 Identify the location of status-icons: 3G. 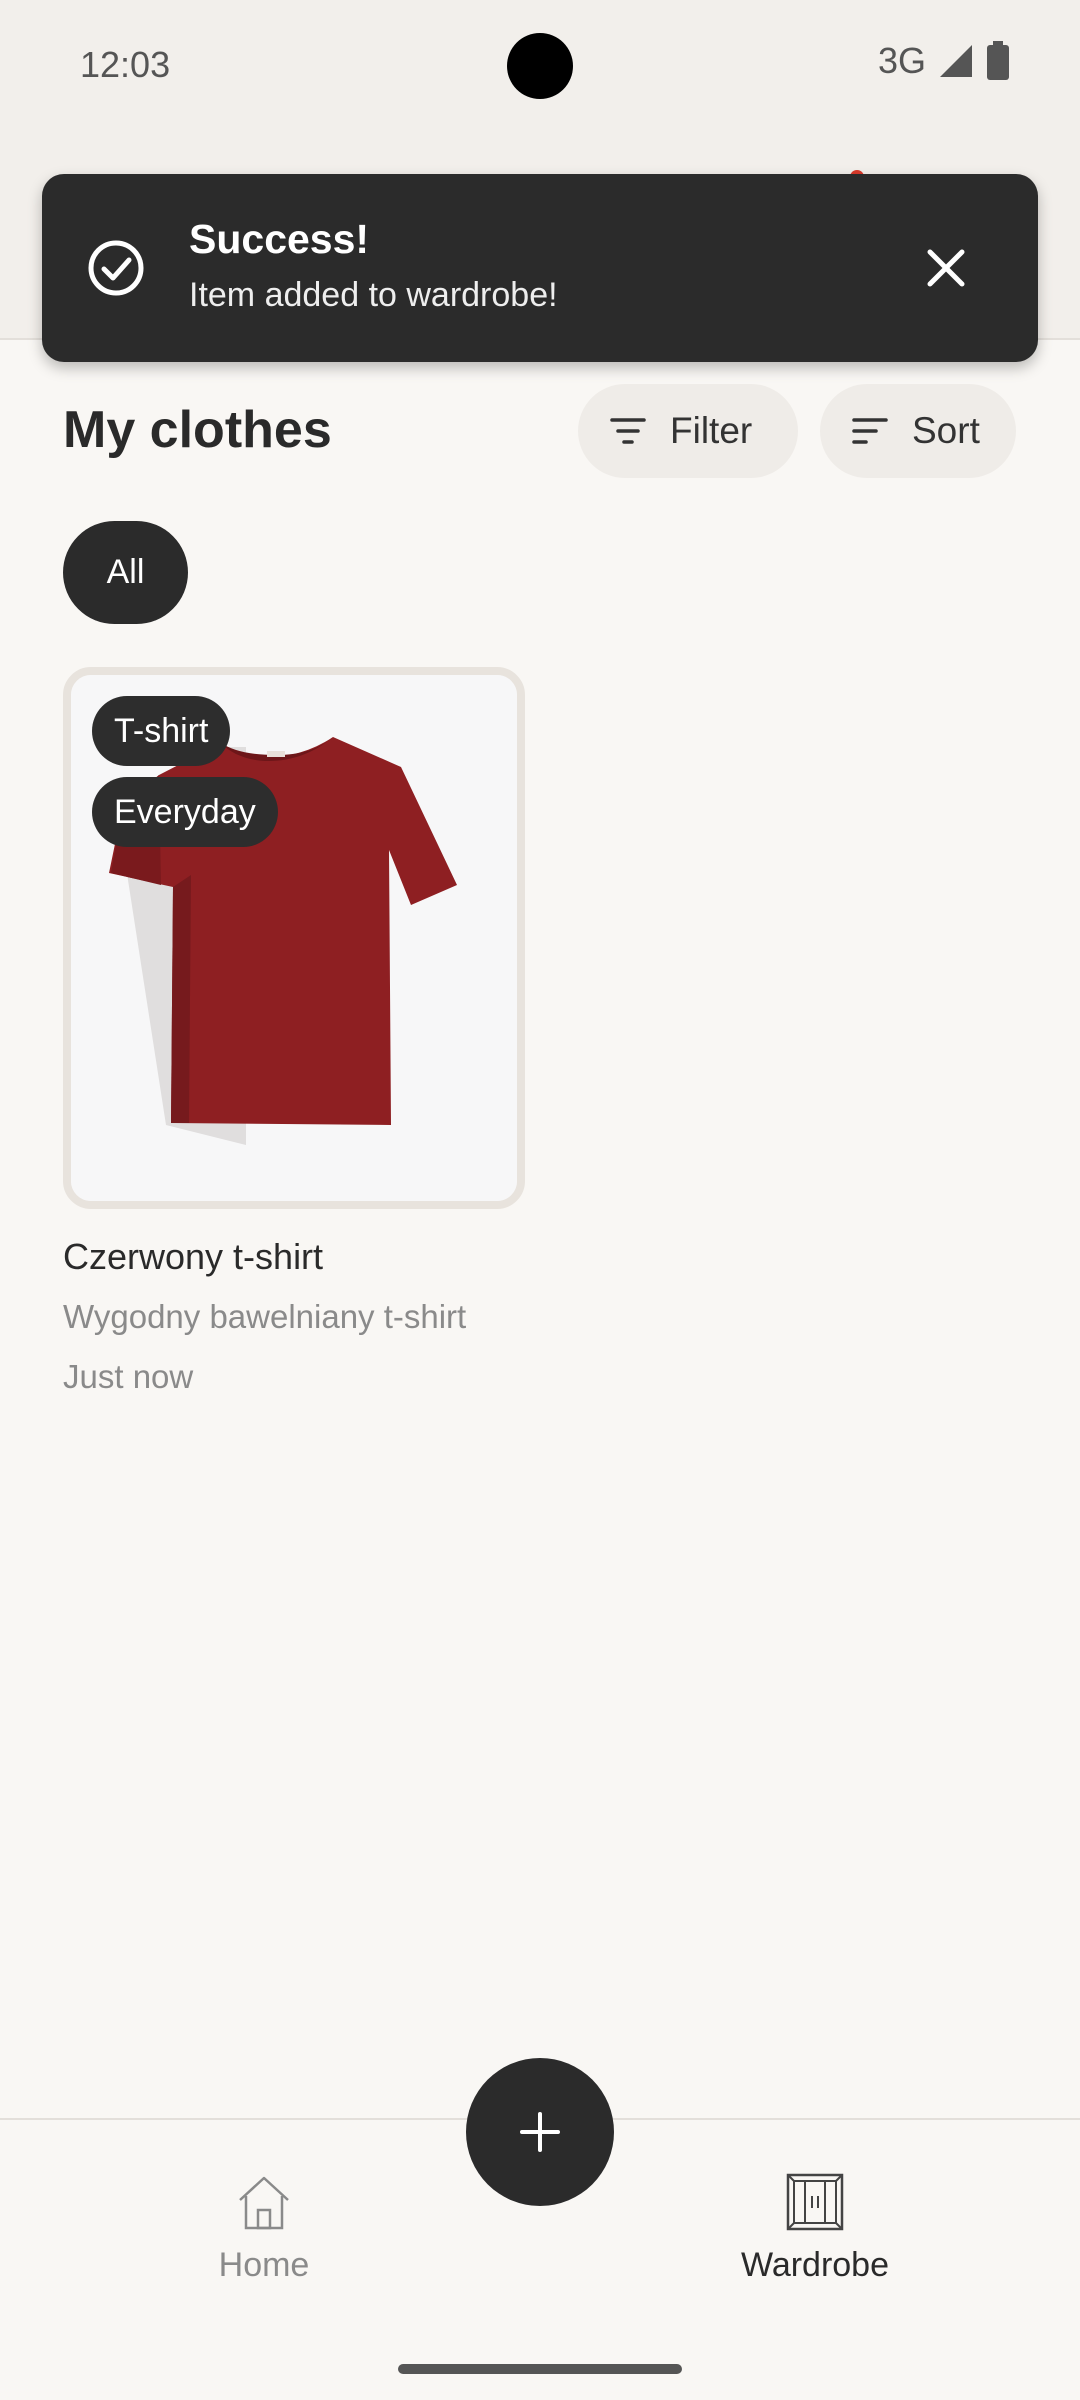
(944, 61).